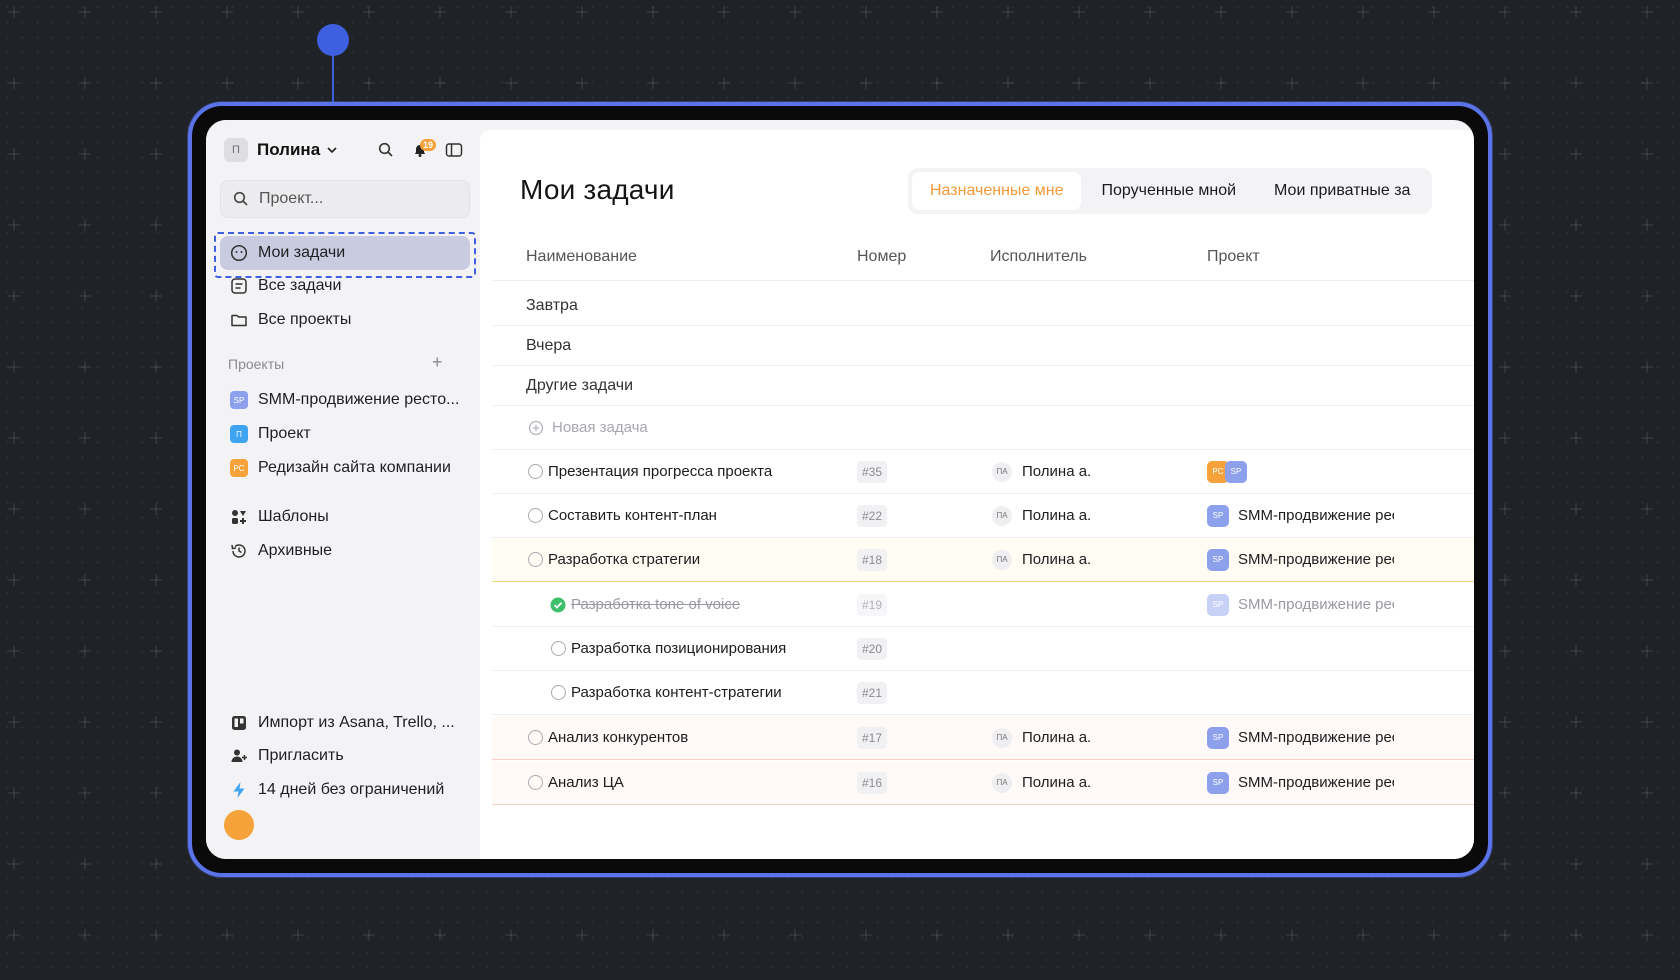 This screenshot has height=980, width=1680. I want to click on workspace-avatar: П, so click(236, 150).